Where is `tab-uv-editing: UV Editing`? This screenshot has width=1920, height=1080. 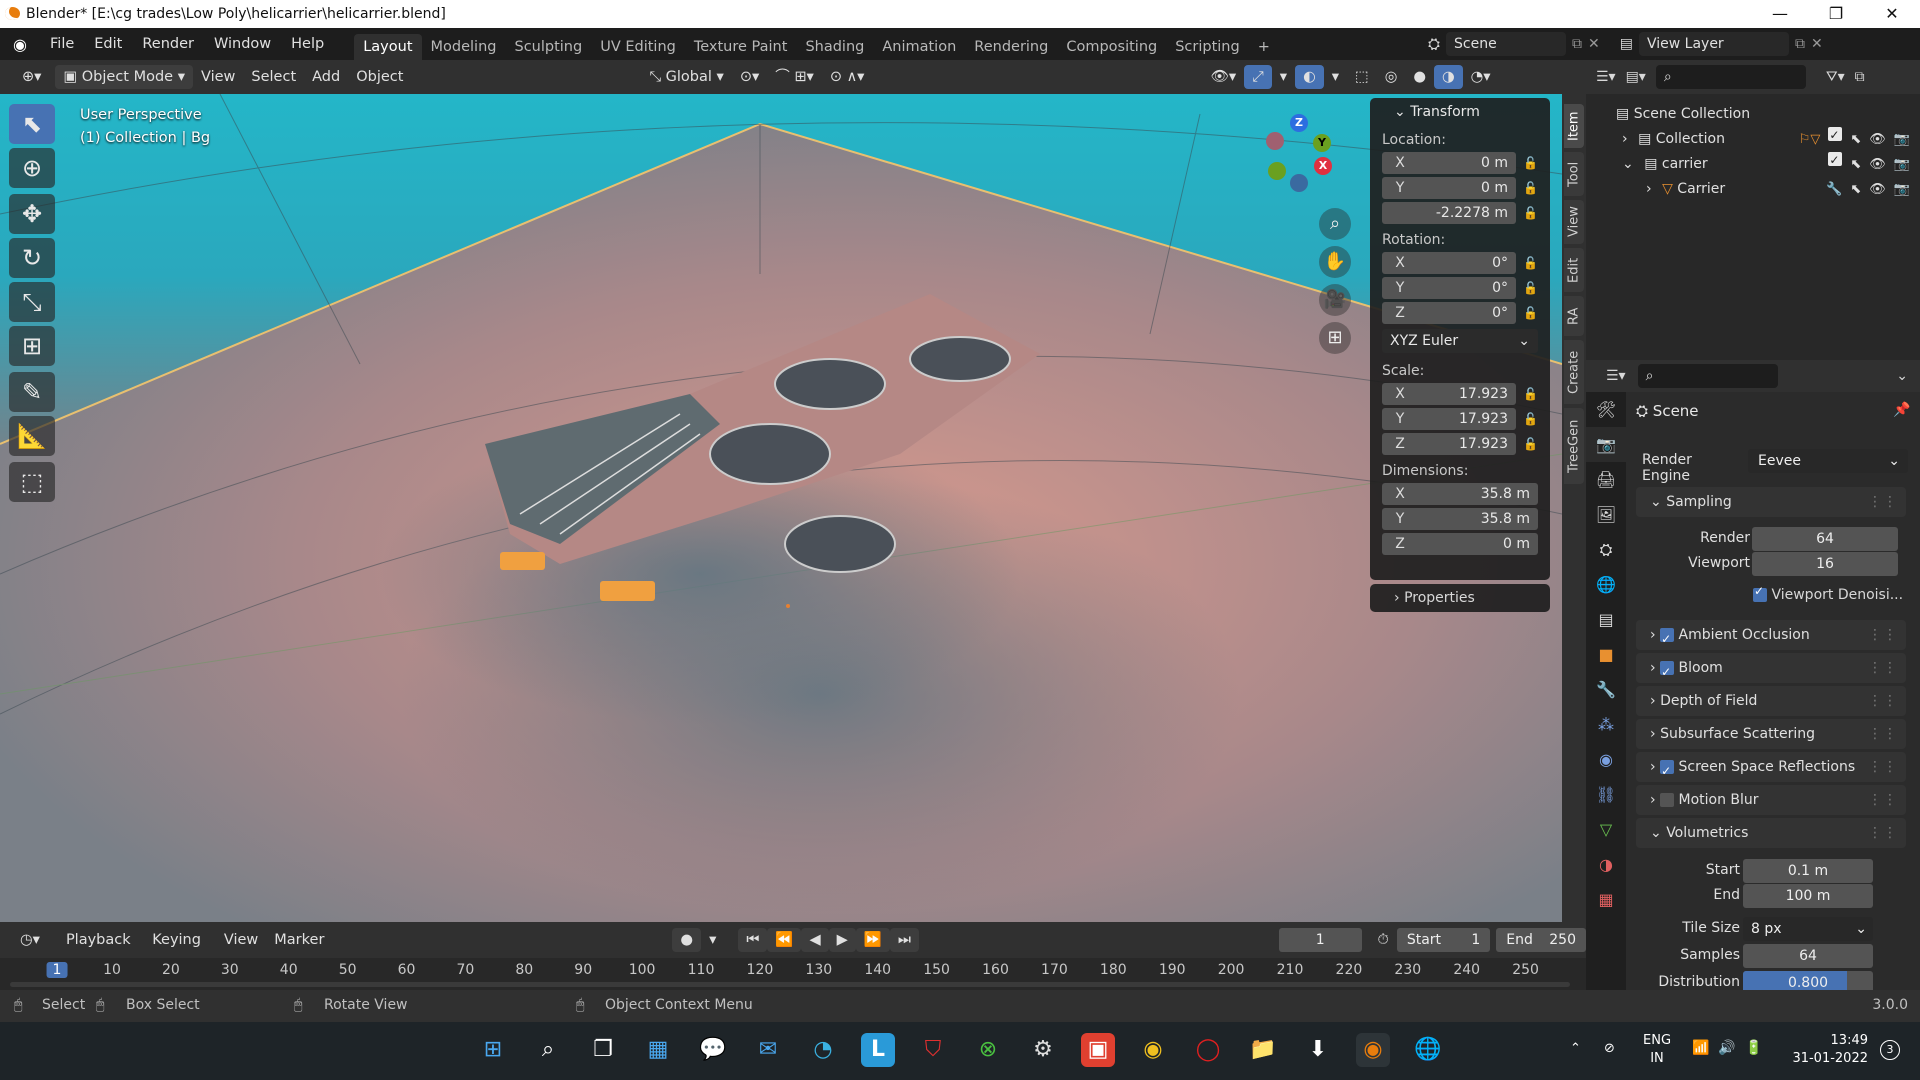
tab-uv-editing: UV Editing is located at coordinates (638, 47).